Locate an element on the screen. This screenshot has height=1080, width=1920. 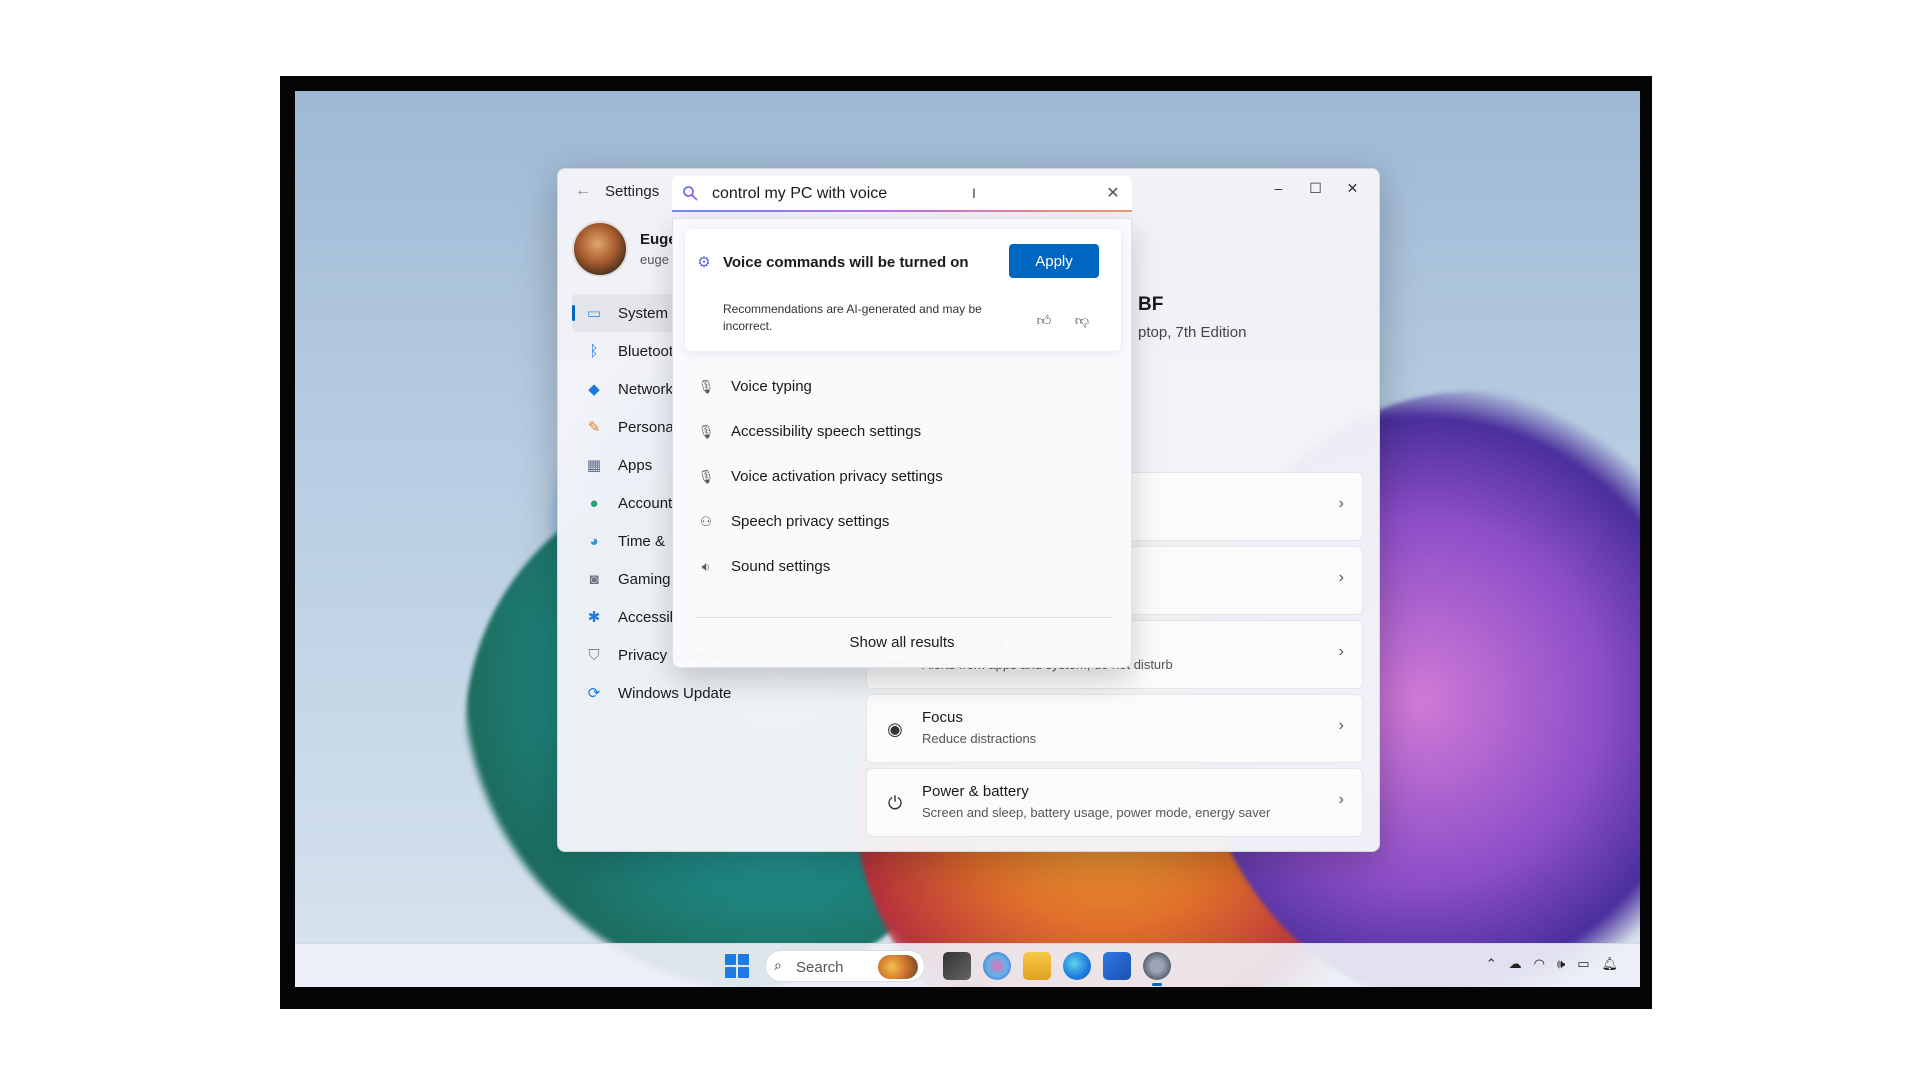
search-input is located at coordinates (902, 194).